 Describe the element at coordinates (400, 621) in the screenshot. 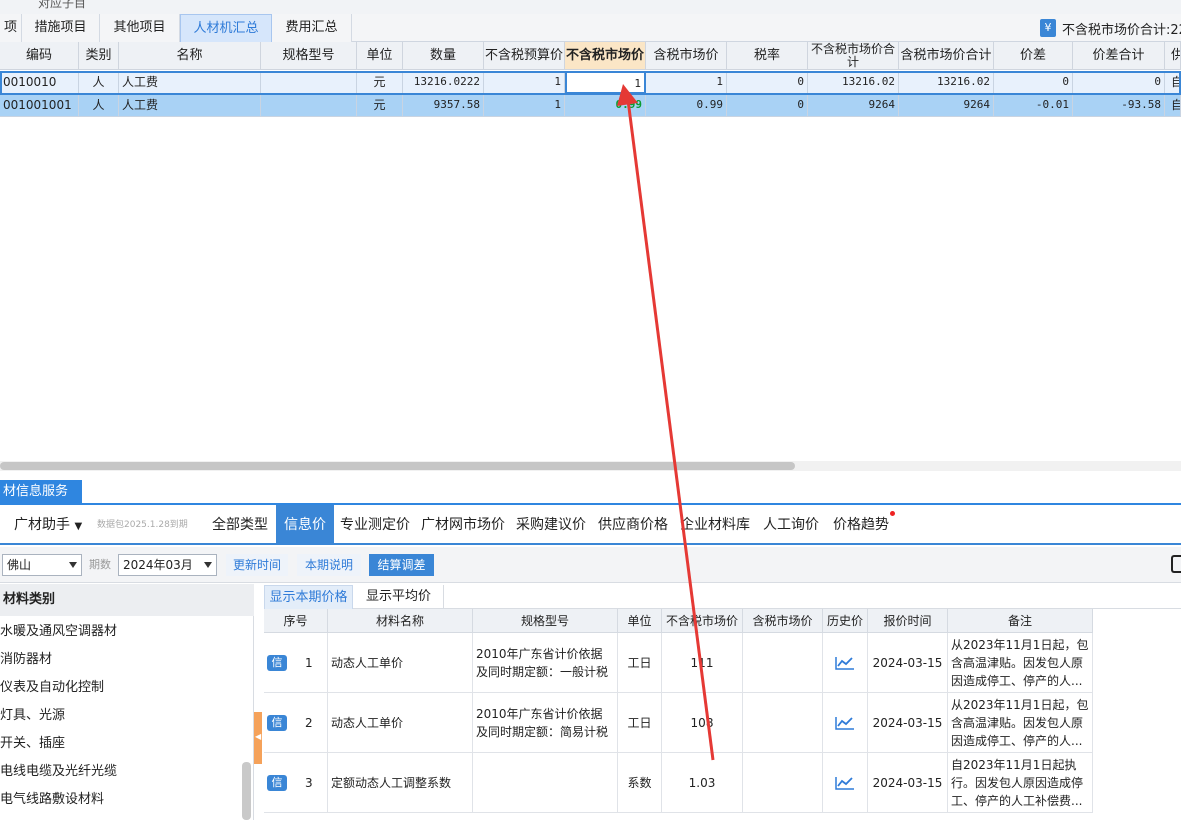

I see `th-material-name: 材料名称` at that location.